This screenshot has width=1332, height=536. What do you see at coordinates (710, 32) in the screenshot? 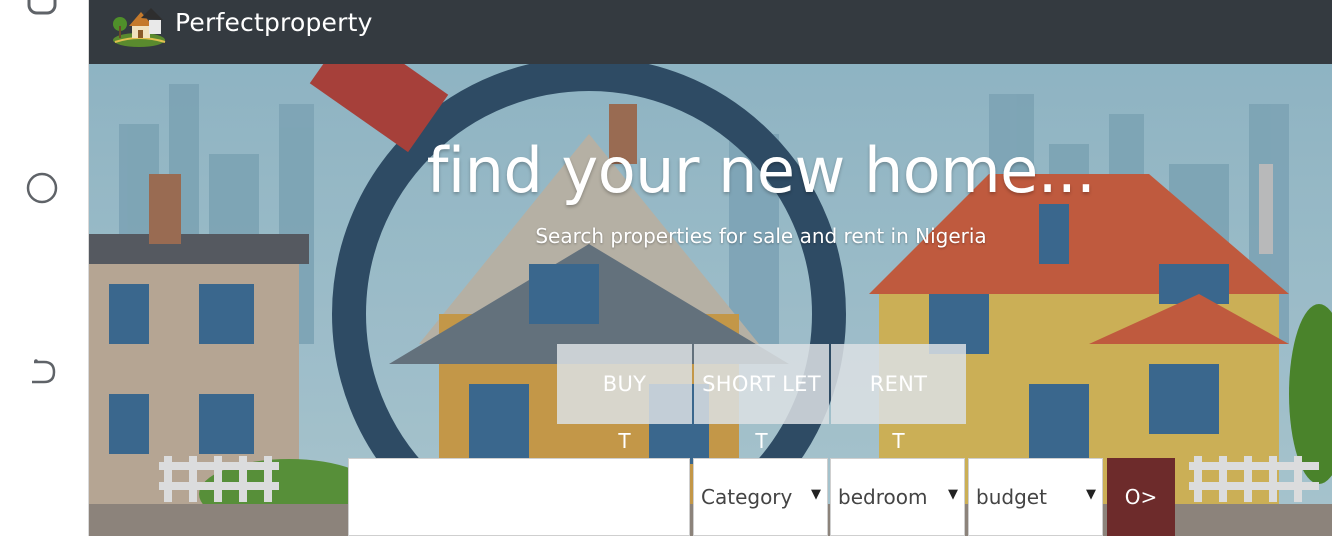
I see `top-navbar: Perfectproperty` at bounding box center [710, 32].